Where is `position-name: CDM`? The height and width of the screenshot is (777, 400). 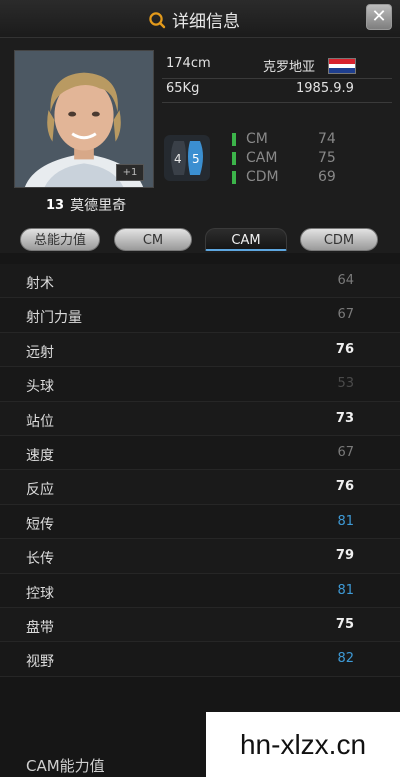 position-name: CDM is located at coordinates (262, 177).